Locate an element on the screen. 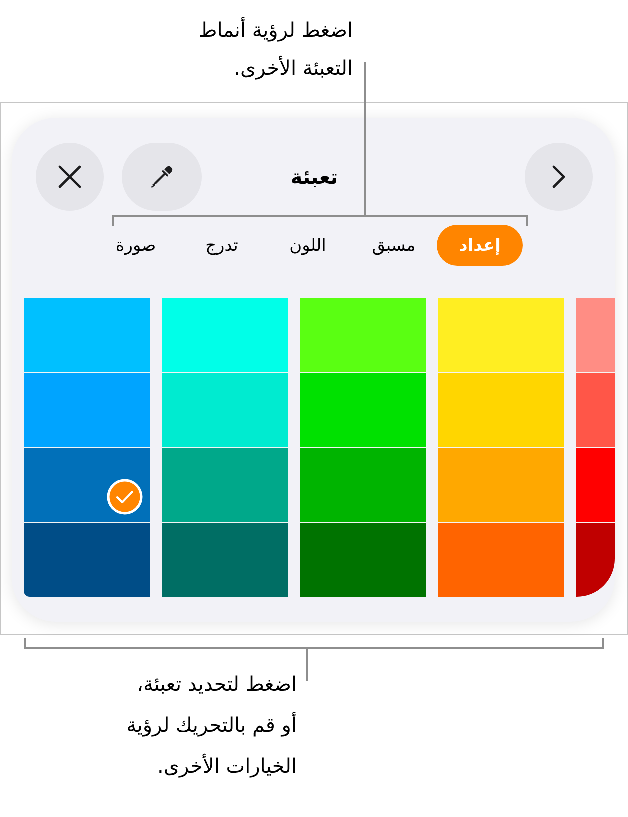 Image resolution: width=628 pixels, height=817 pixels. chevron-right-icon is located at coordinates (559, 177).